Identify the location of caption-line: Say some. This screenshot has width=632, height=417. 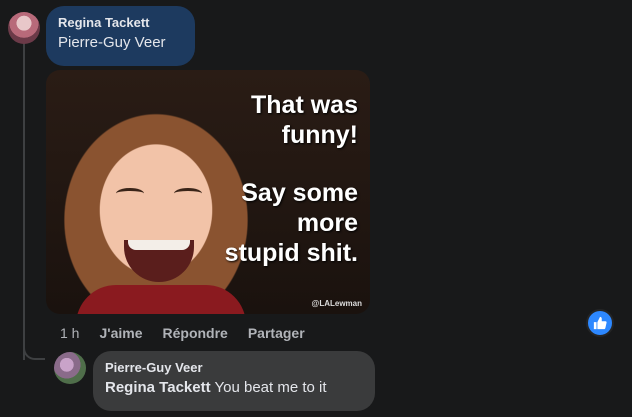
(299, 193).